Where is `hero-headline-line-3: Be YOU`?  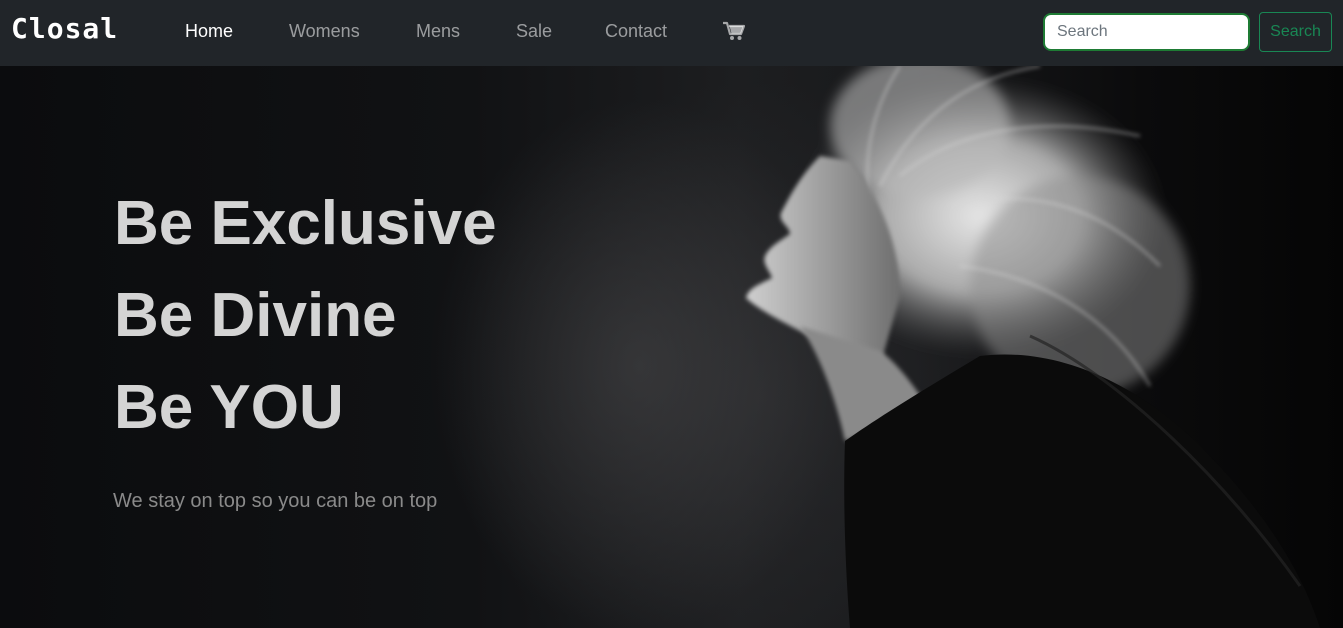 hero-headline-line-3: Be YOU is located at coordinates (229, 407).